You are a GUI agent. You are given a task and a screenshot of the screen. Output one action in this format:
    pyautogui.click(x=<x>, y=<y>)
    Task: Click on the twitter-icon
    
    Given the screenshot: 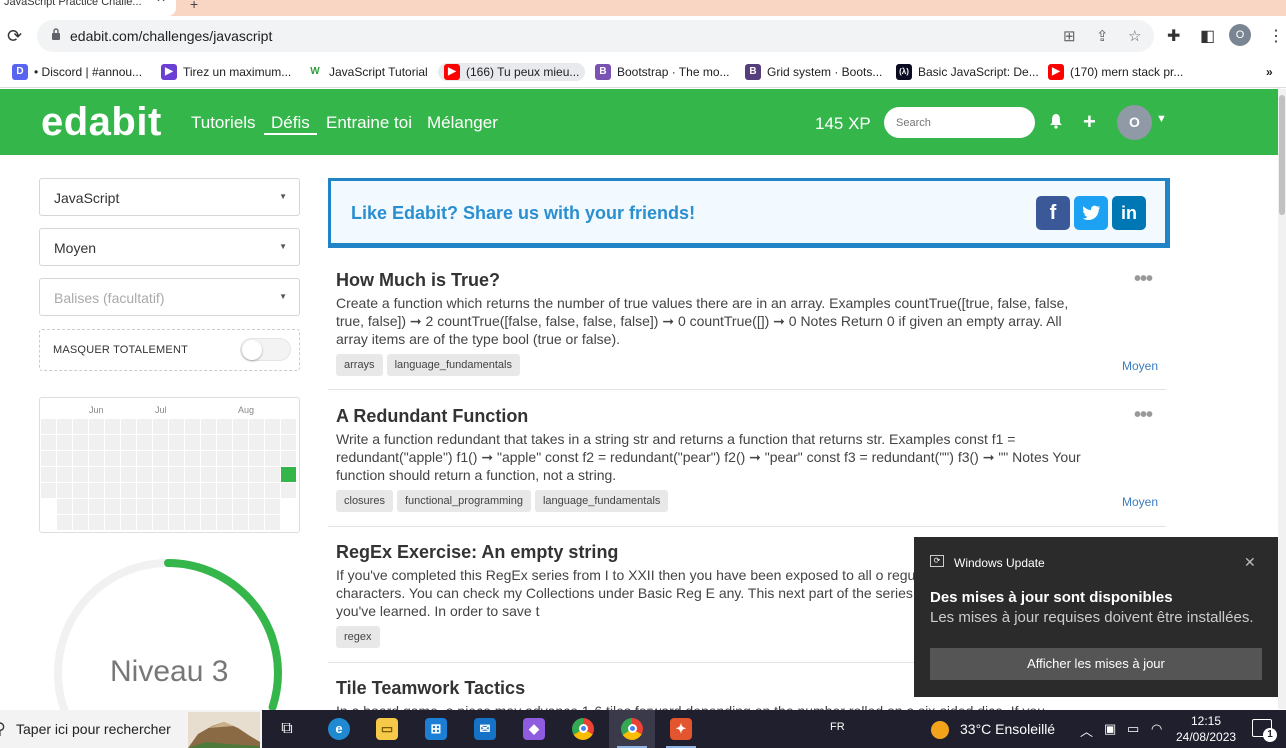 What is the action you would take?
    pyautogui.click(x=1091, y=213)
    